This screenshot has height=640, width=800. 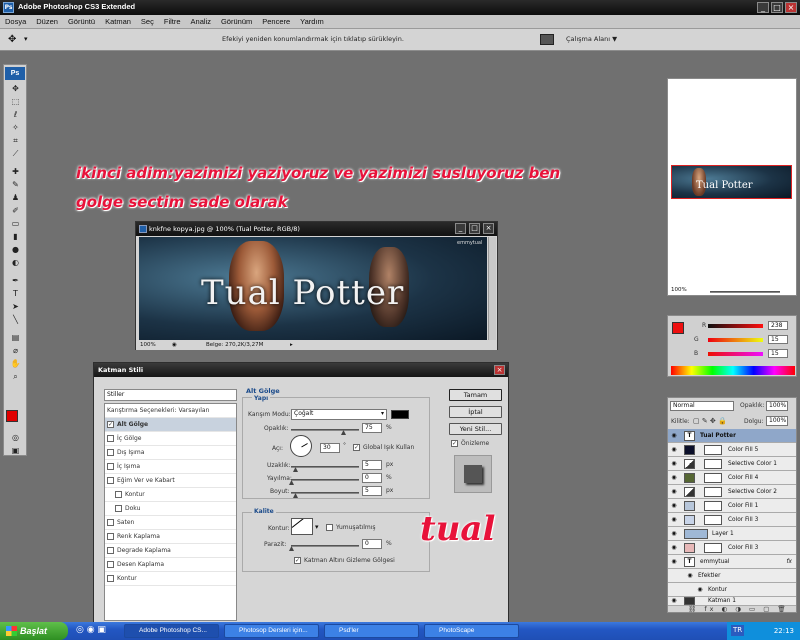 I want to click on dialog-close-icon: ×, so click(x=499, y=370).